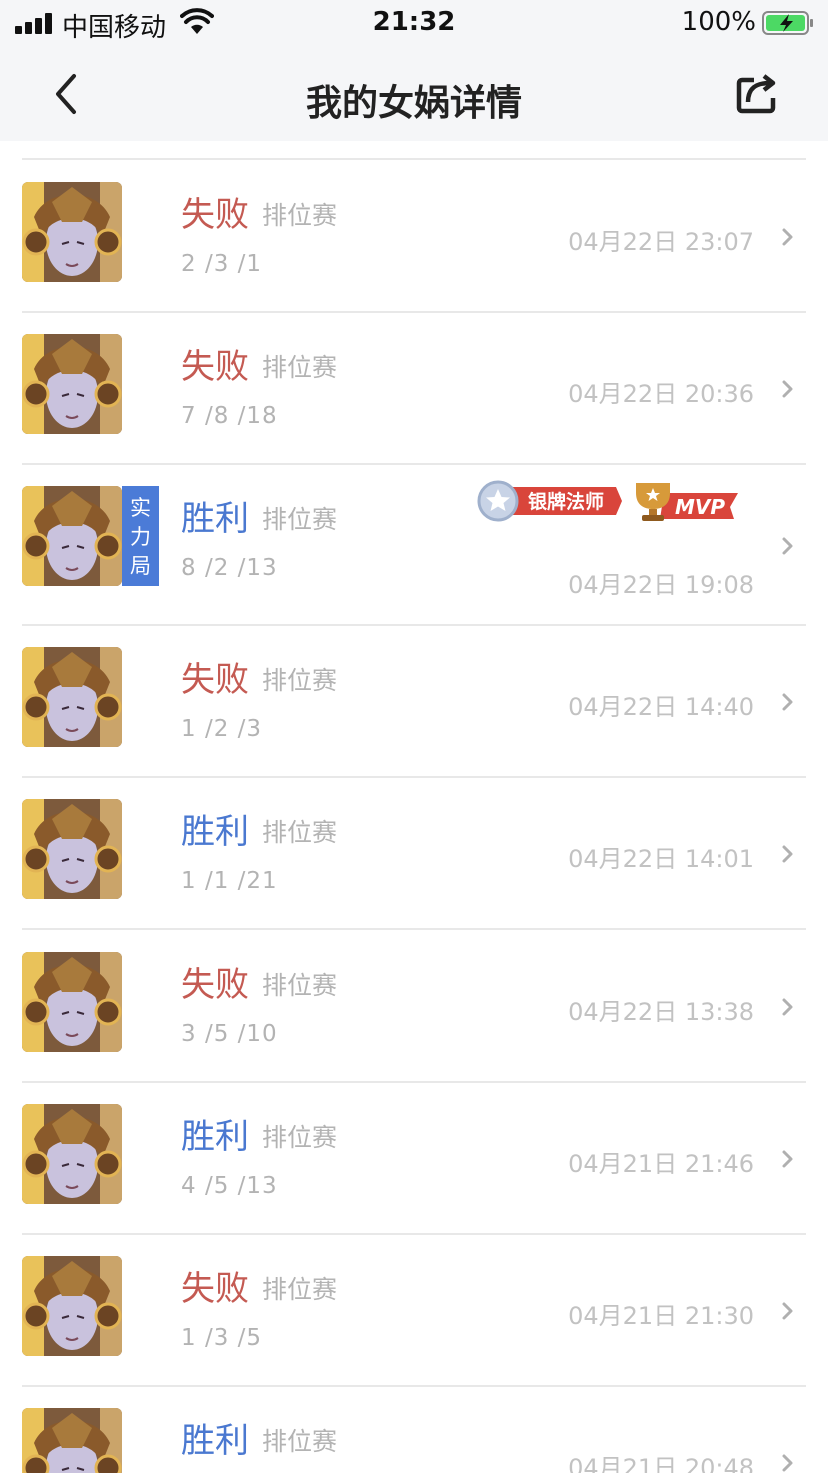 The height and width of the screenshot is (1473, 828). What do you see at coordinates (414, 23) in the screenshot?
I see `status-bar: 中国移动 21:32 100%` at bounding box center [414, 23].